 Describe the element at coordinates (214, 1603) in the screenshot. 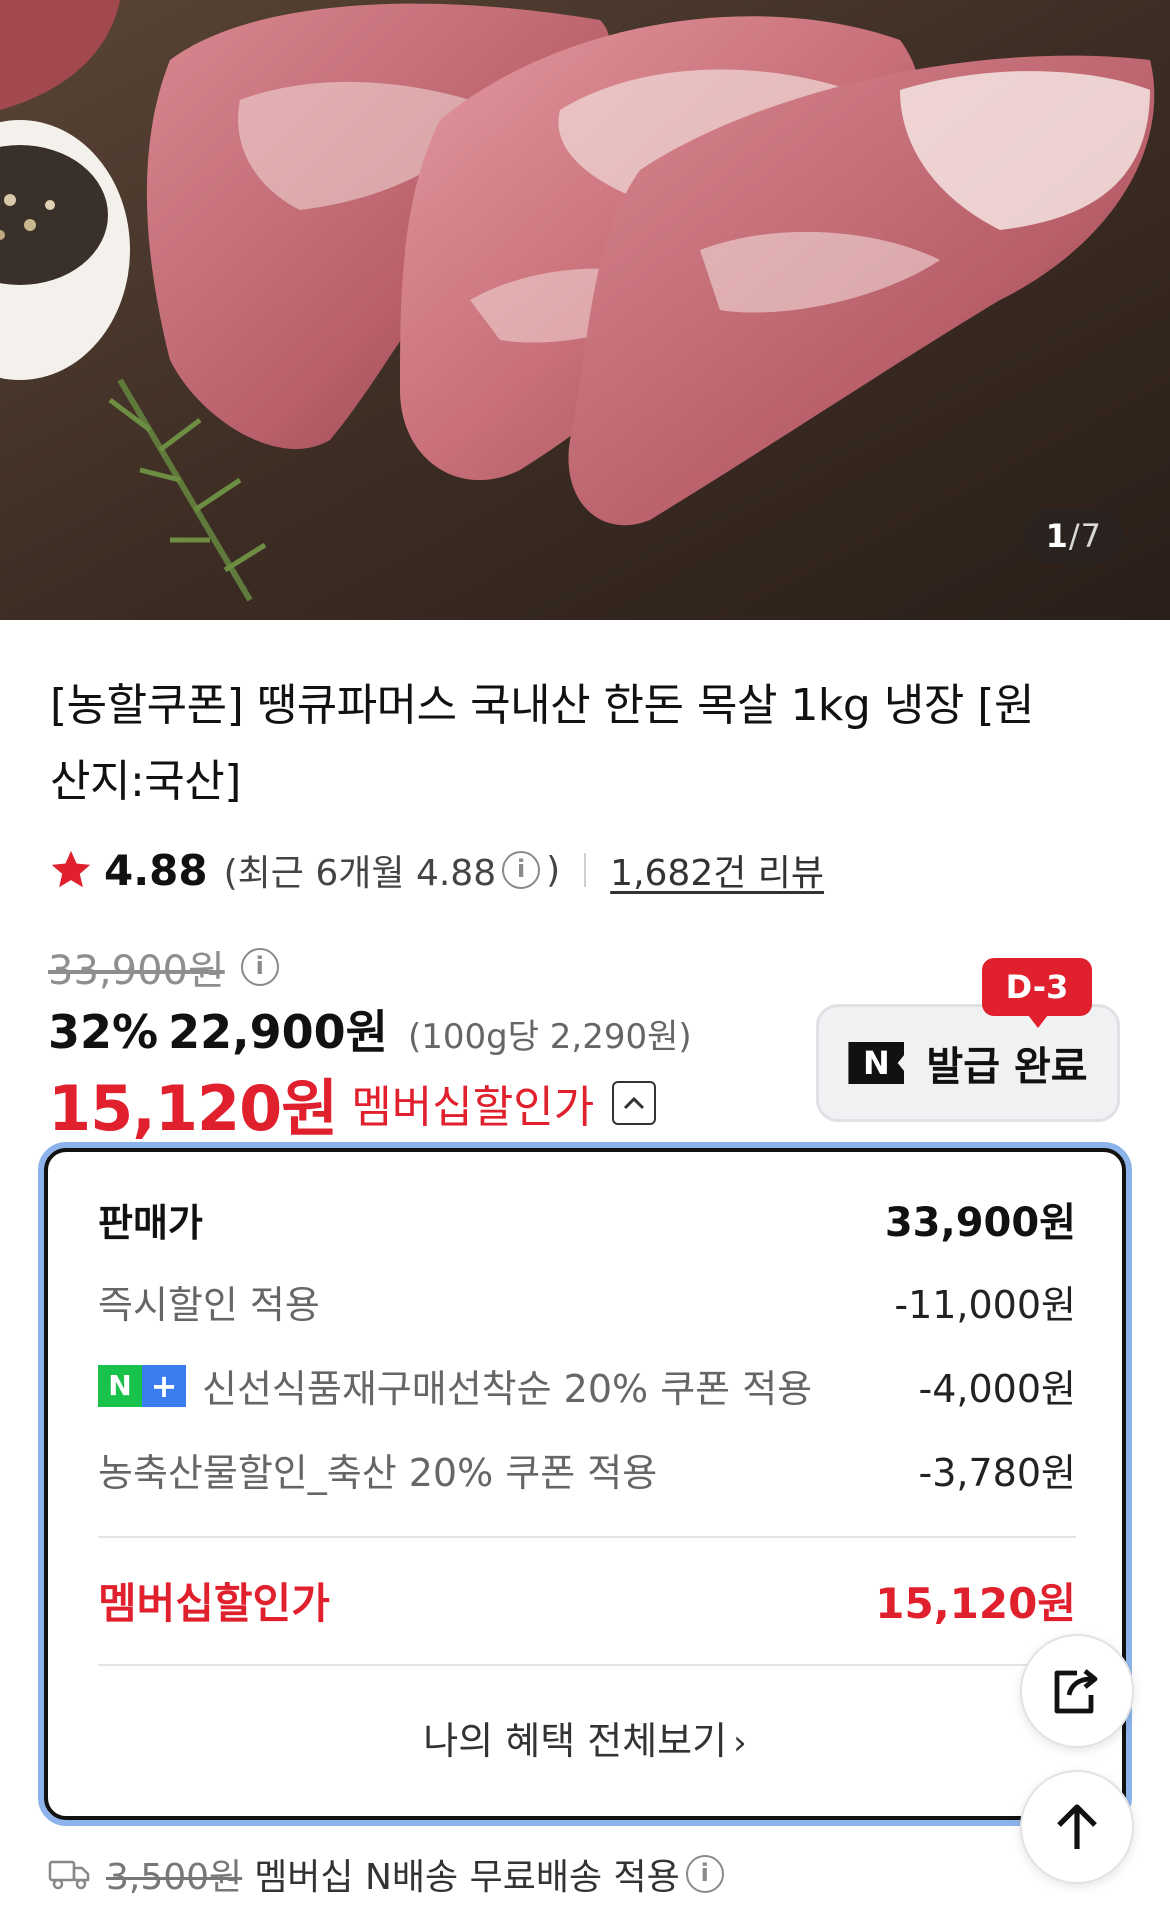

I see `benefit-total-label: 멤버십할인가` at that location.